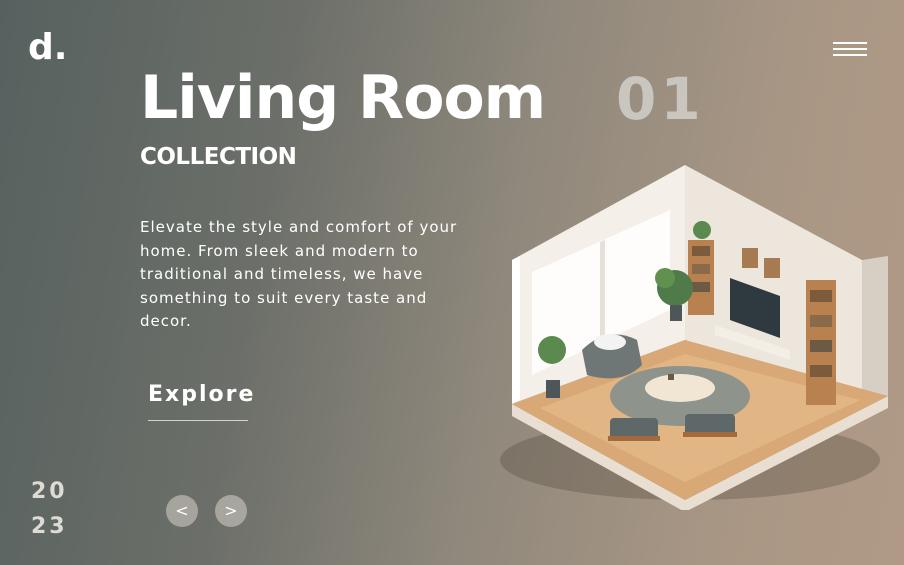 This screenshot has height=565, width=904. What do you see at coordinates (49, 526) in the screenshot?
I see `year-bottom: 23` at bounding box center [49, 526].